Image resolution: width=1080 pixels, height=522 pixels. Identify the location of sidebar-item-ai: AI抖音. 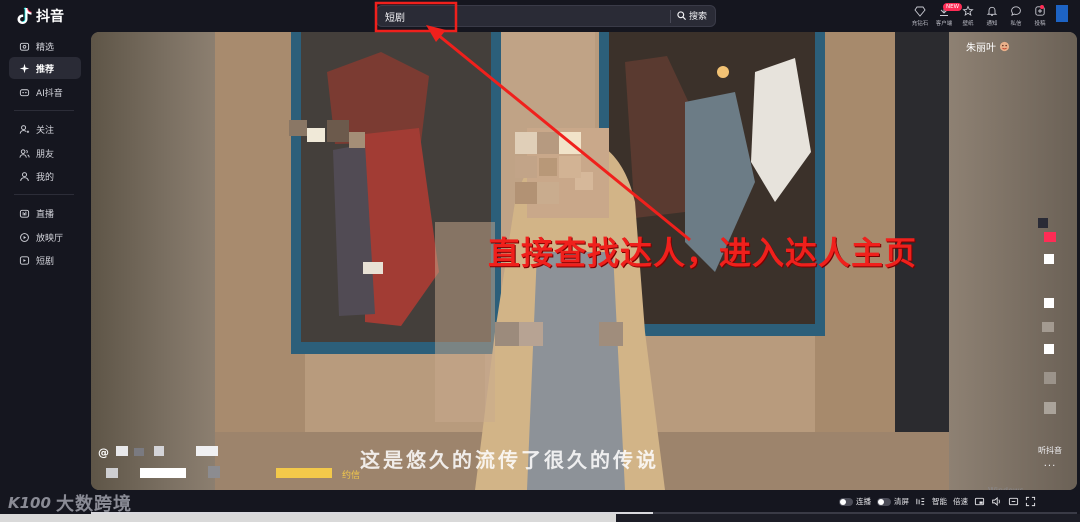
(45, 92).